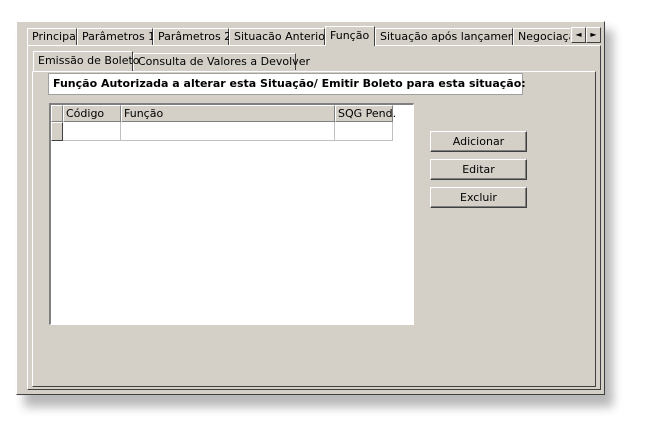 Image resolution: width=651 pixels, height=432 pixels. I want to click on scroll-right-icon: ►, so click(593, 35).